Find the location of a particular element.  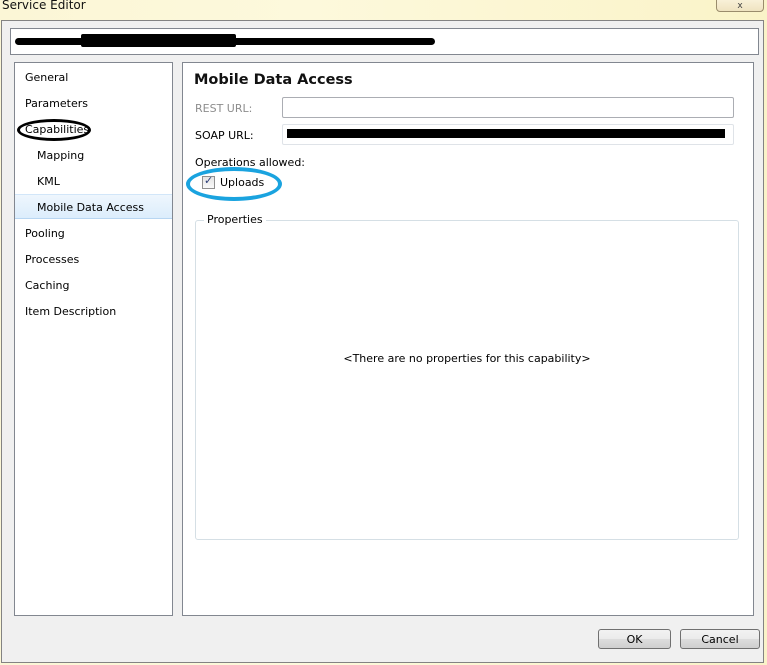

sidebar-item-kml: KML is located at coordinates (93, 181).